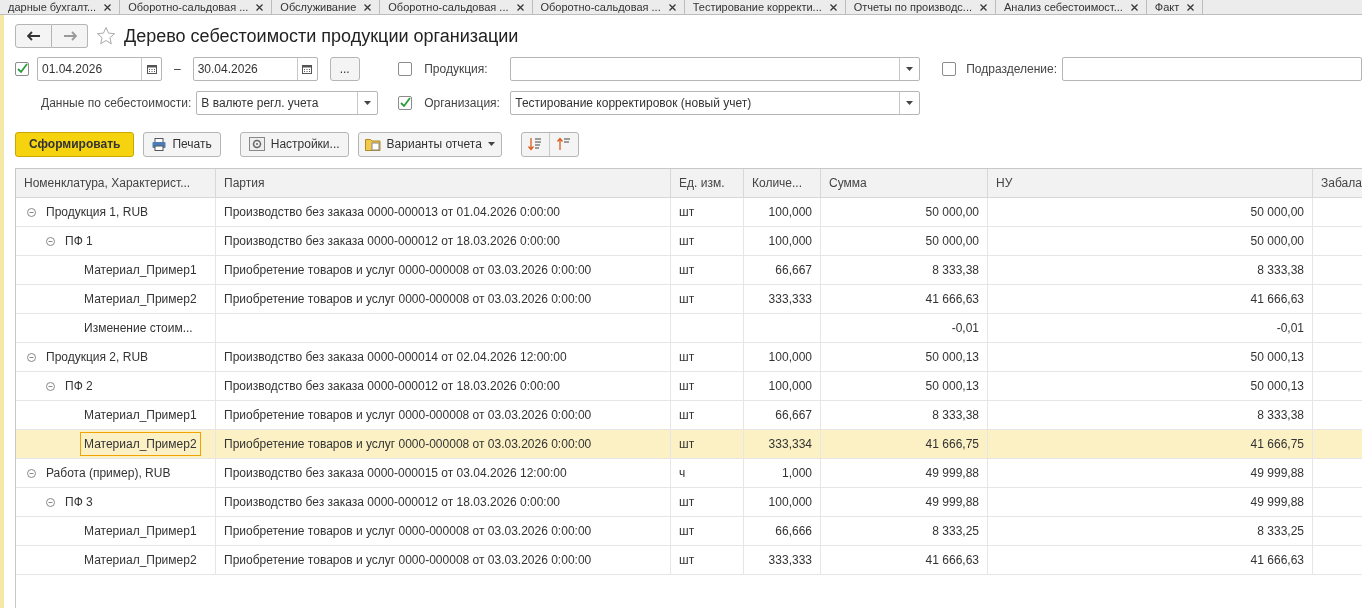  Describe the element at coordinates (456, 69) in the screenshot. I see `filter-label: Продукция:` at that location.